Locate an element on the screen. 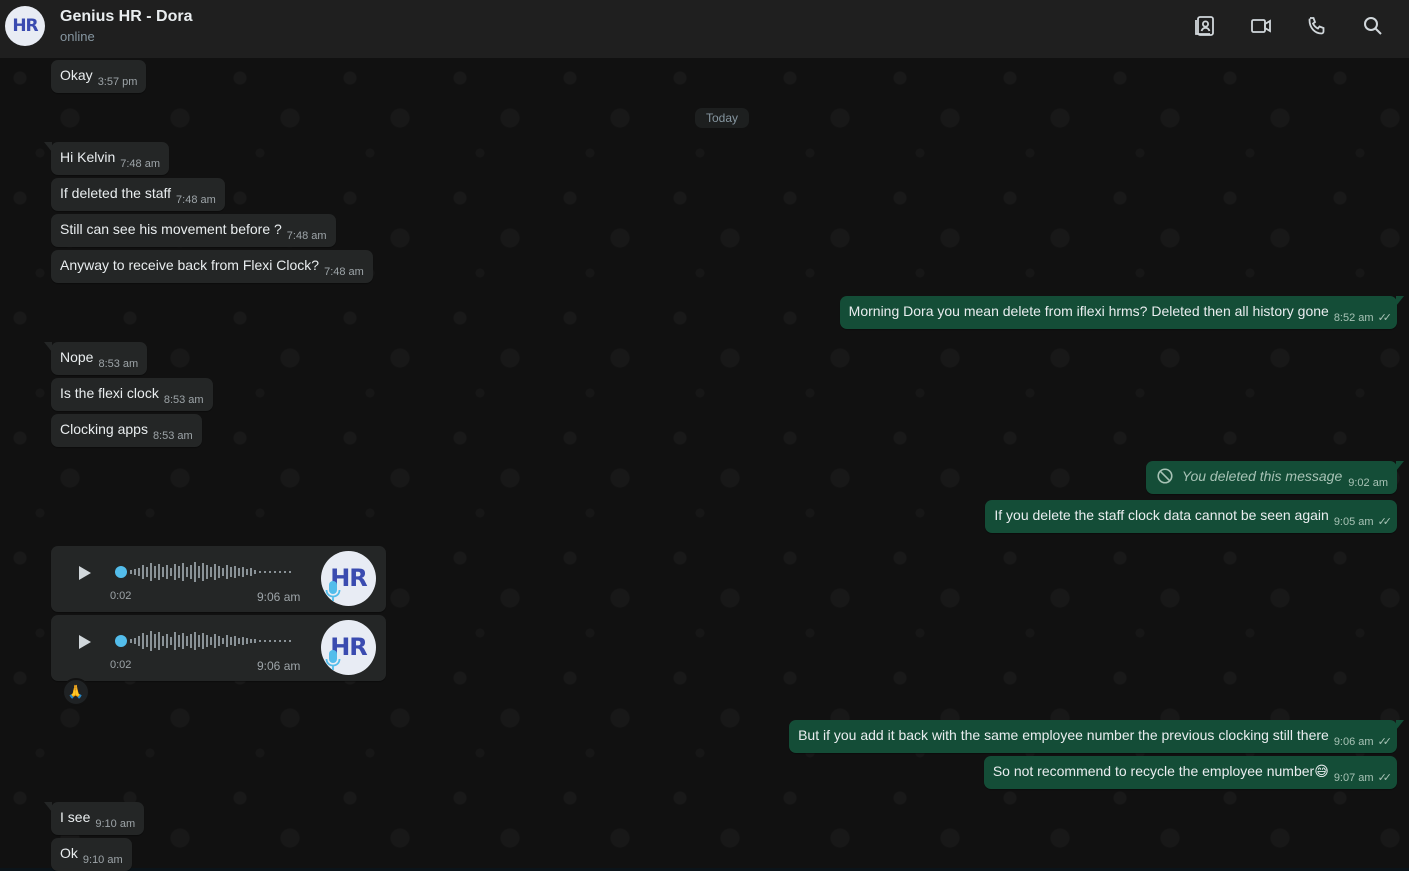  message-text: Nope is located at coordinates (77, 357).